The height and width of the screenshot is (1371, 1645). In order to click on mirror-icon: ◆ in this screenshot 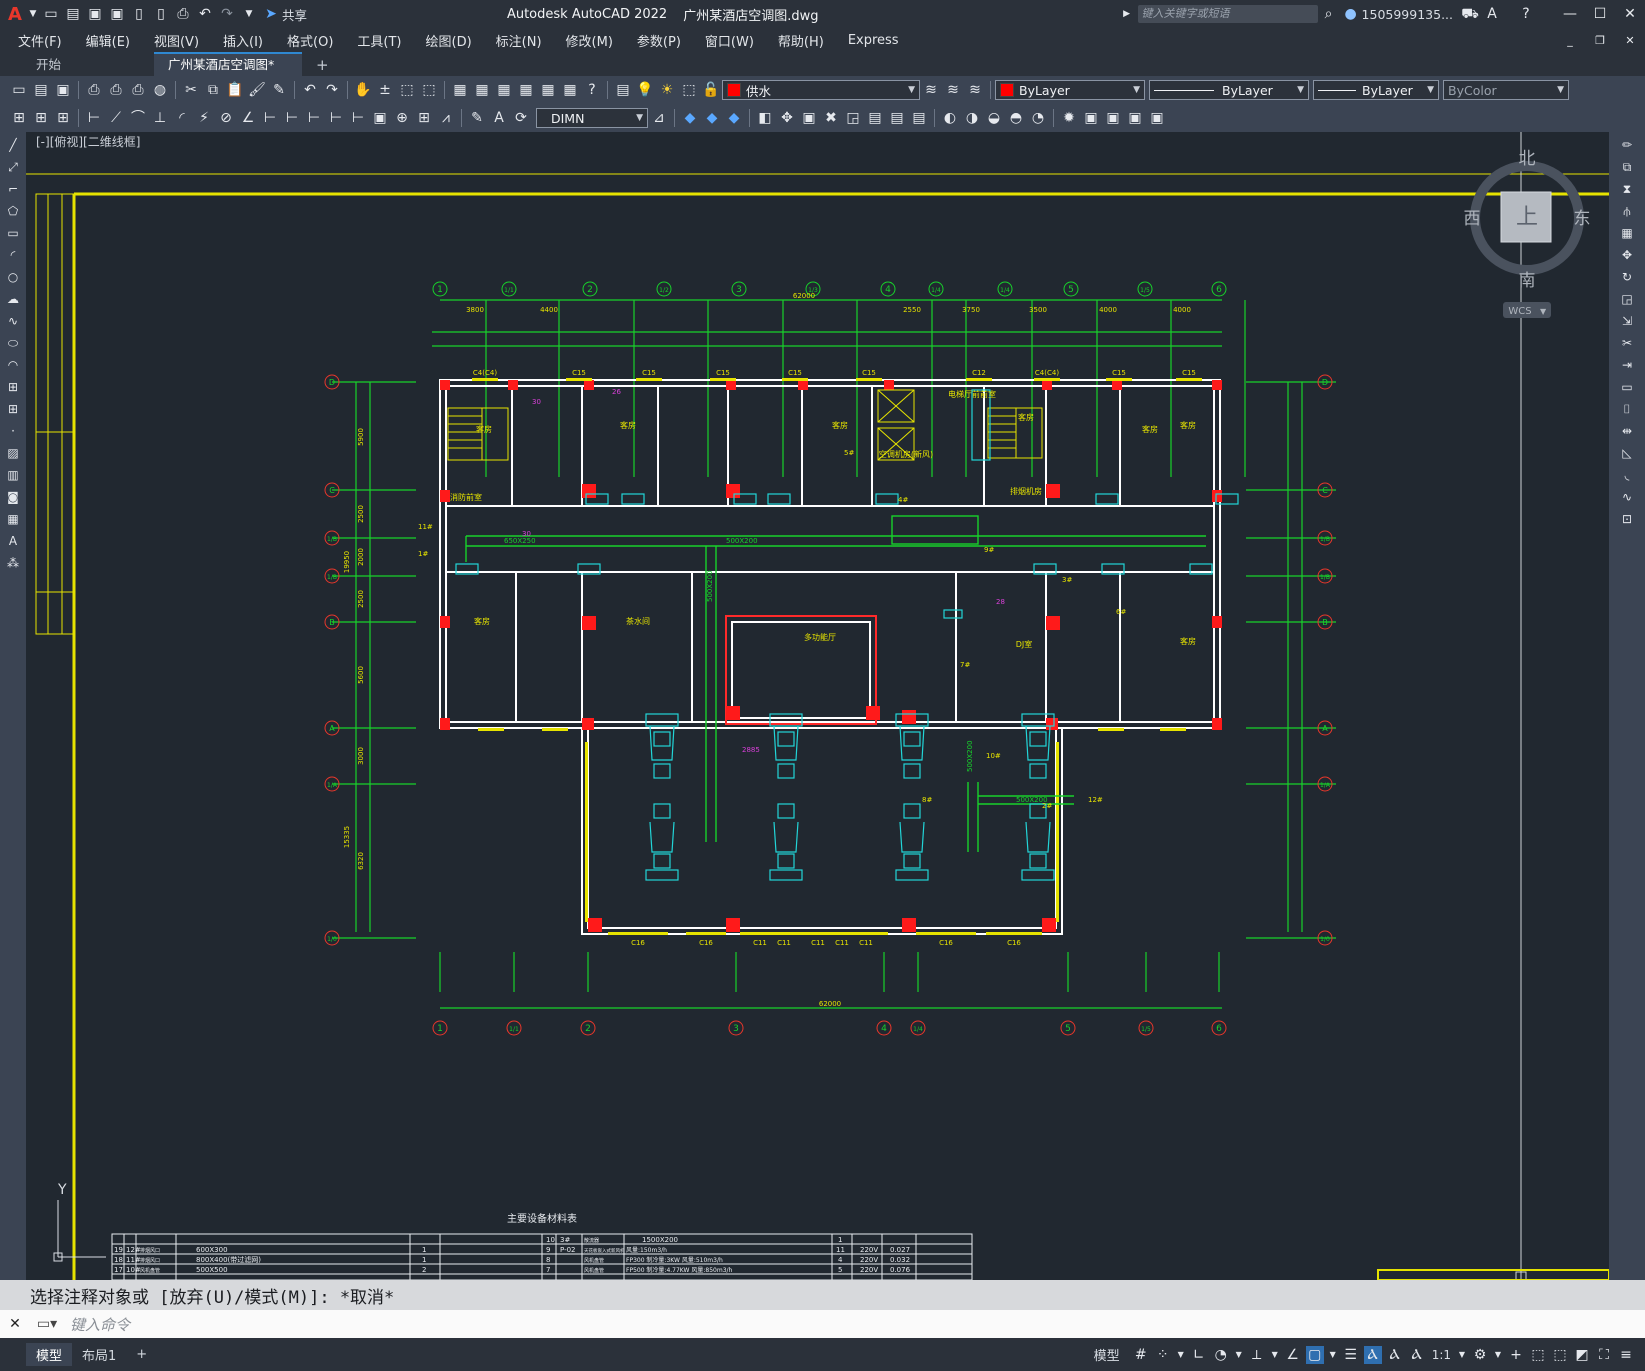, I will do `click(734, 118)`.